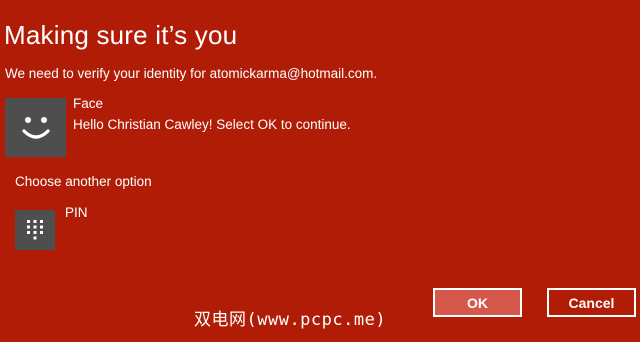 Image resolution: width=640 pixels, height=342 pixels. What do you see at coordinates (290, 320) in the screenshot?
I see `watermark-text: 双电网(www.pcpc.me)` at bounding box center [290, 320].